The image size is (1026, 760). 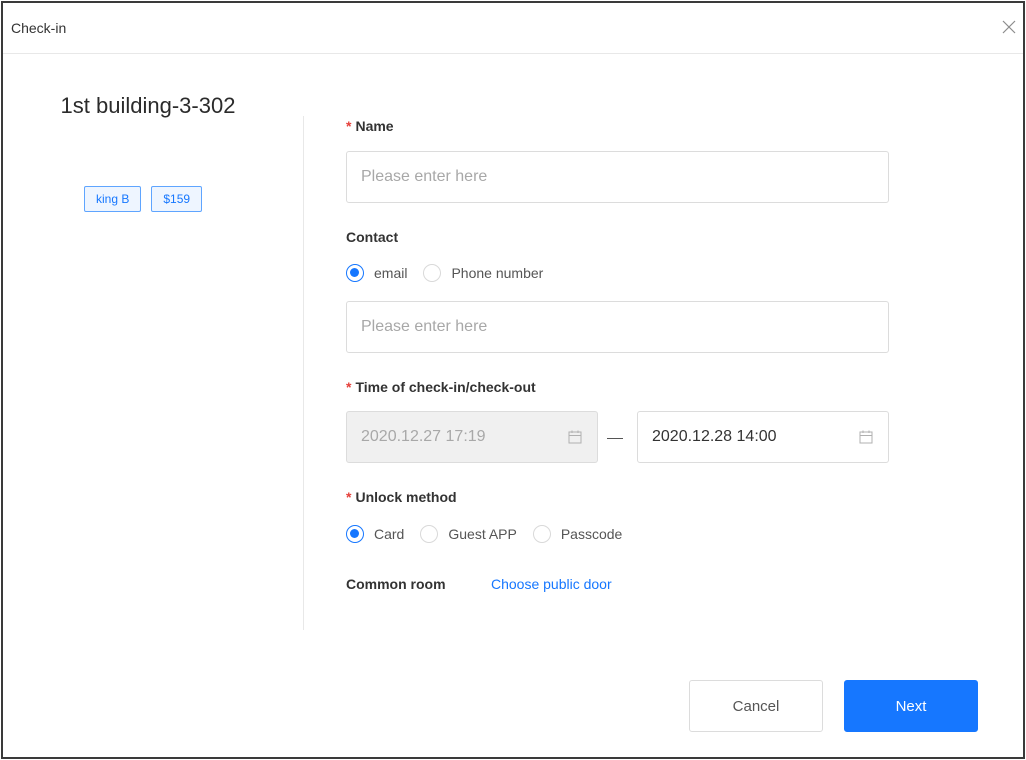 What do you see at coordinates (513, 28) in the screenshot?
I see `dialog-header: Check-in` at bounding box center [513, 28].